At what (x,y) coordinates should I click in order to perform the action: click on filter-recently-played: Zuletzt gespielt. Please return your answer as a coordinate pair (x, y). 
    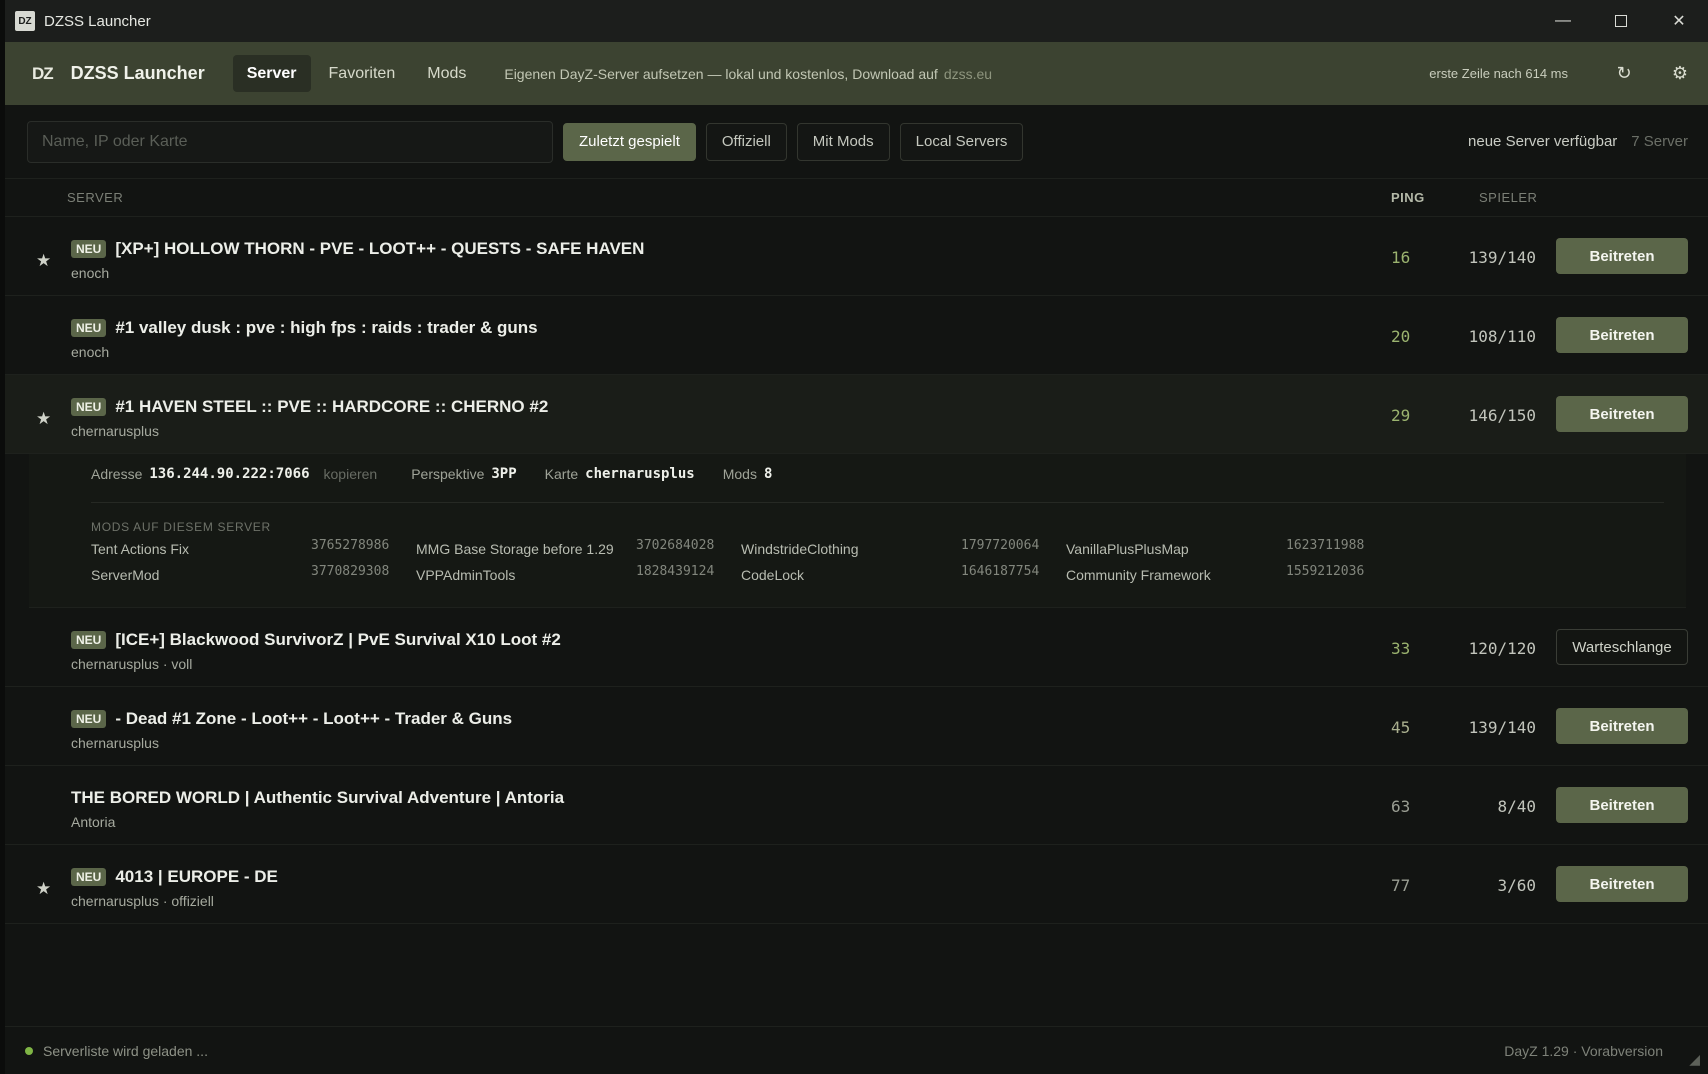
    Looking at the image, I should click on (629, 141).